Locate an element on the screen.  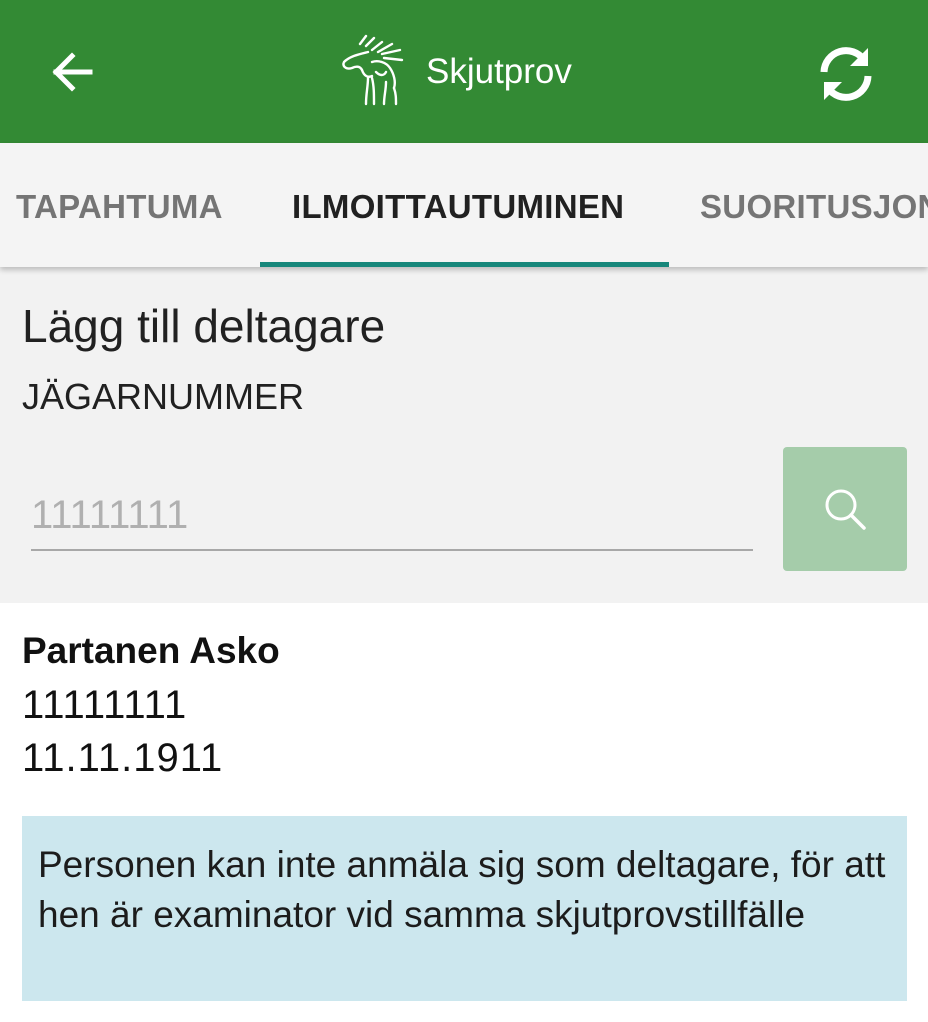
app-bar: Skjutprov is located at coordinates (464, 71).